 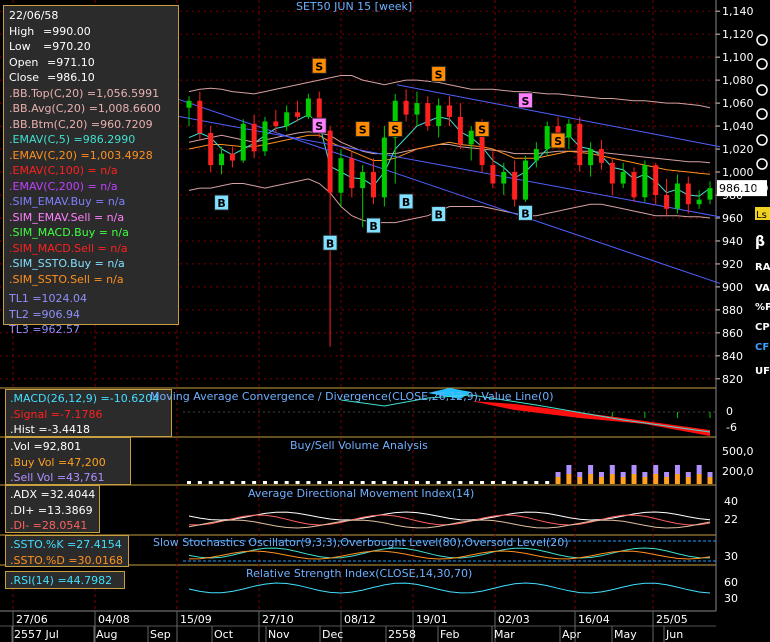 I want to click on ssto-k-number: 27.4154, so click(x=99, y=544).